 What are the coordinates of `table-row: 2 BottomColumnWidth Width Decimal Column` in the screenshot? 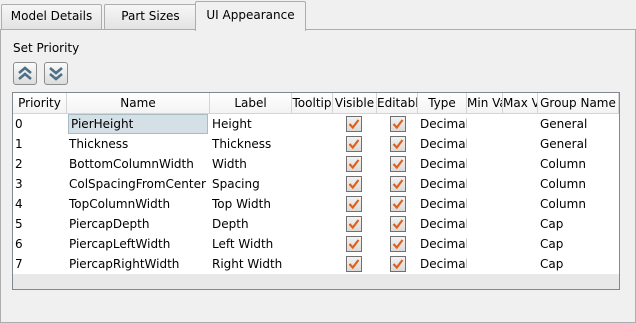 It's located at (316, 164).